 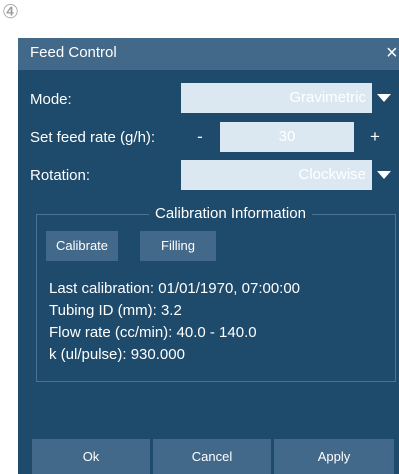 What do you see at coordinates (175, 288) in the screenshot?
I see `last-calibration-text: Last calibration: 01/01/1970, 07:00:00` at bounding box center [175, 288].